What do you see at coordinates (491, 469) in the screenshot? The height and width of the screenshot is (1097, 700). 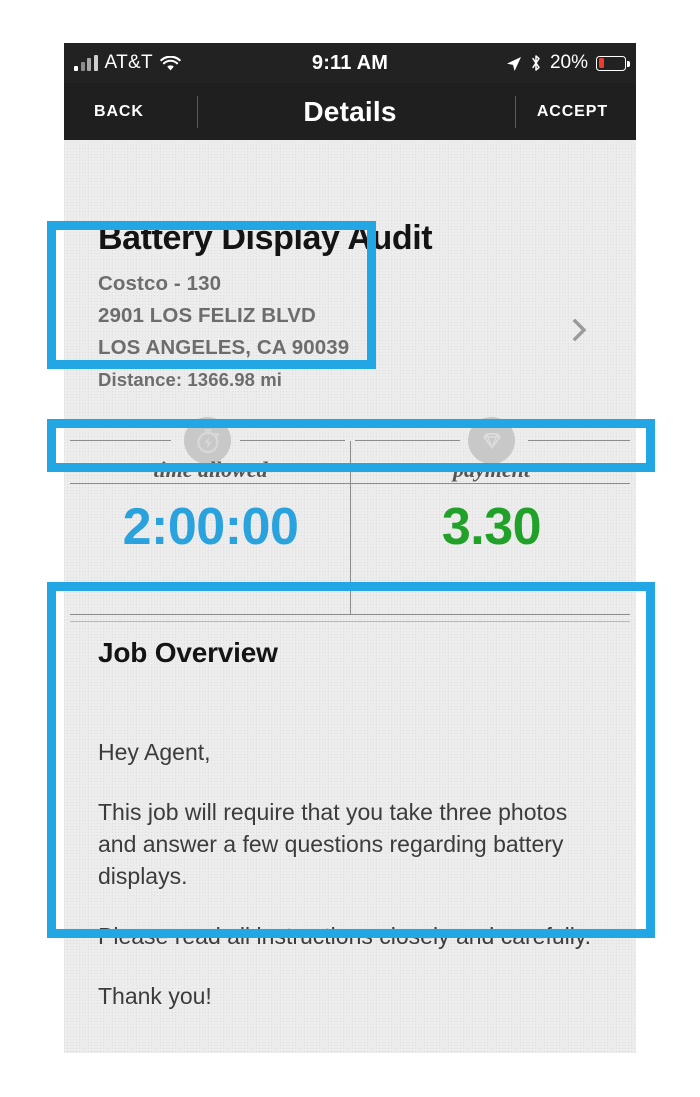 I see `stat-label-payment: payment` at bounding box center [491, 469].